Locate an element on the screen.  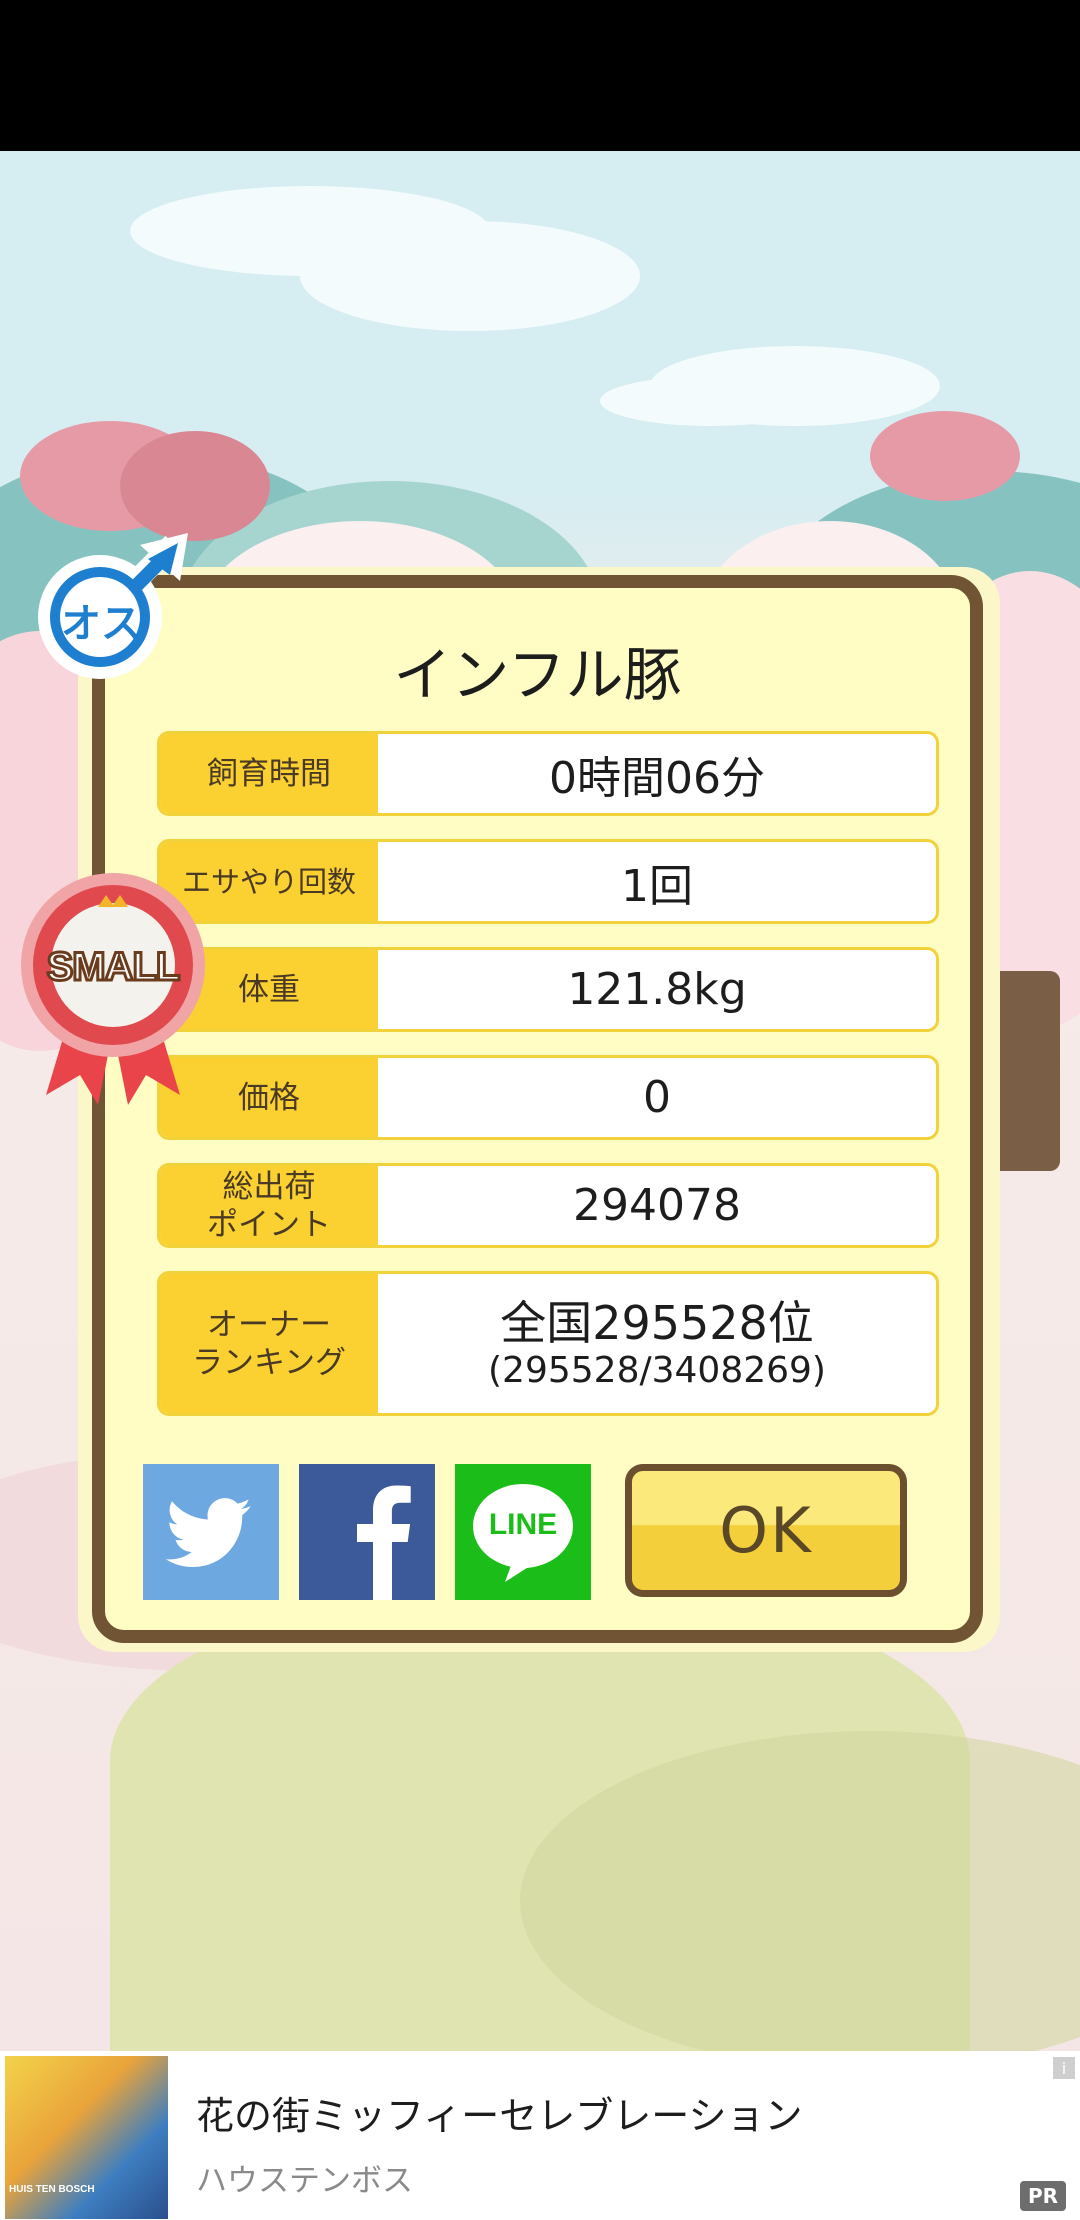
male-badge: オス is located at coordinates (115, 607).